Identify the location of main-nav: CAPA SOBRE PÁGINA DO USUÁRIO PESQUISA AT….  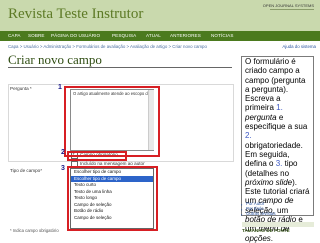
(160, 36).